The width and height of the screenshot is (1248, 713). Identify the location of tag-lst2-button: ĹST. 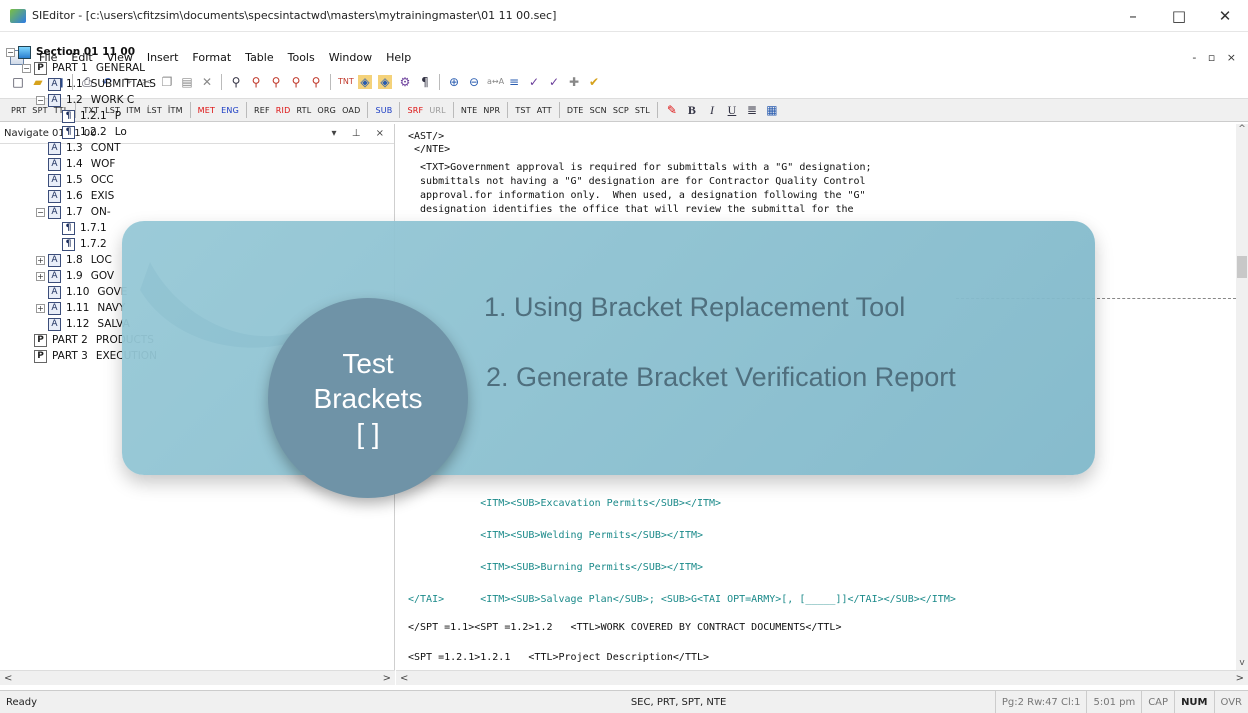
(154, 110).